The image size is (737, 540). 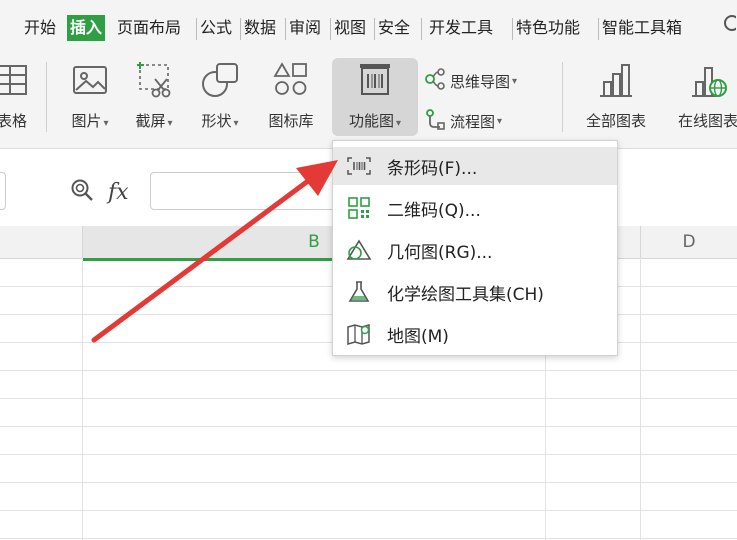 I want to click on red-arrow-annotation, so click(x=214, y=251).